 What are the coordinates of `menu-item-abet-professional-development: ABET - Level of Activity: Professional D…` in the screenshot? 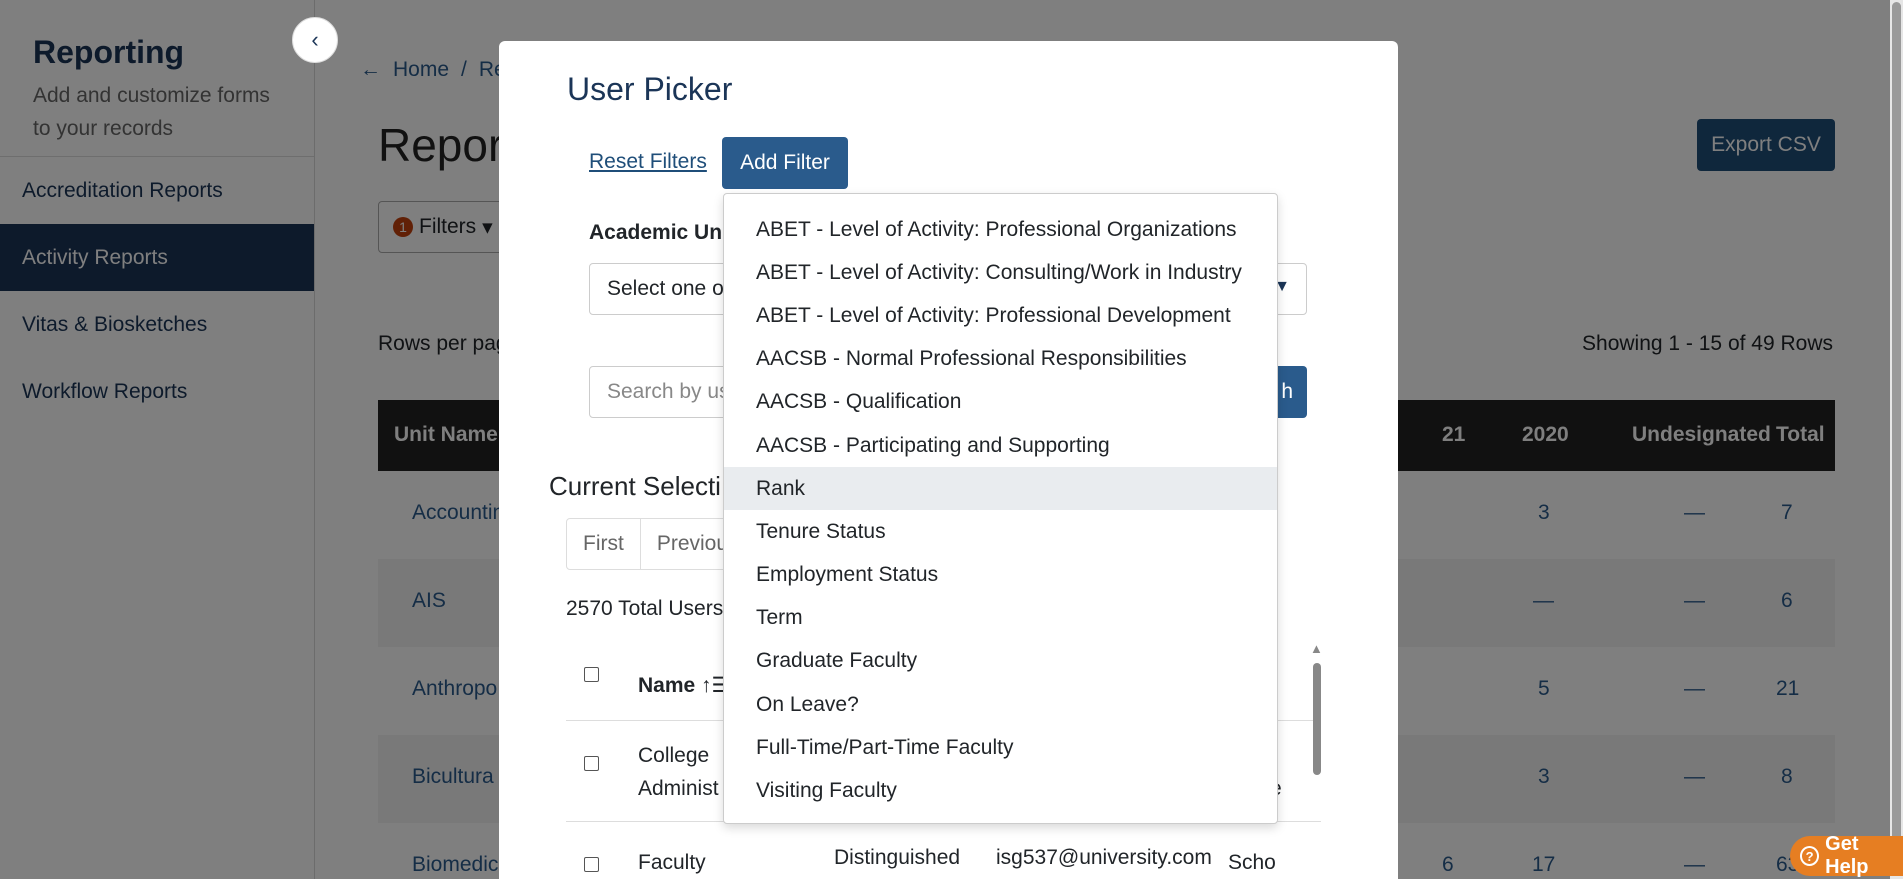 It's located at (1000, 315).